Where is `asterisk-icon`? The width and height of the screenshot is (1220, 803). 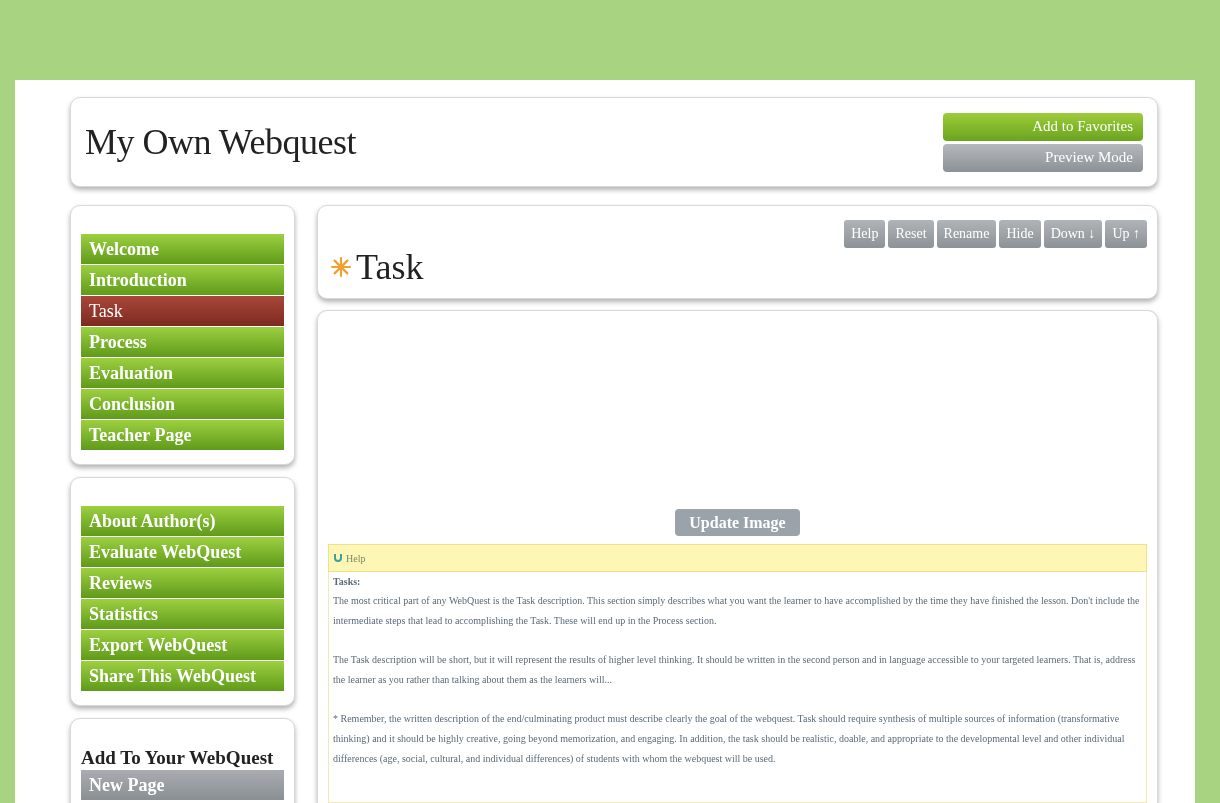
asterisk-icon is located at coordinates (341, 267).